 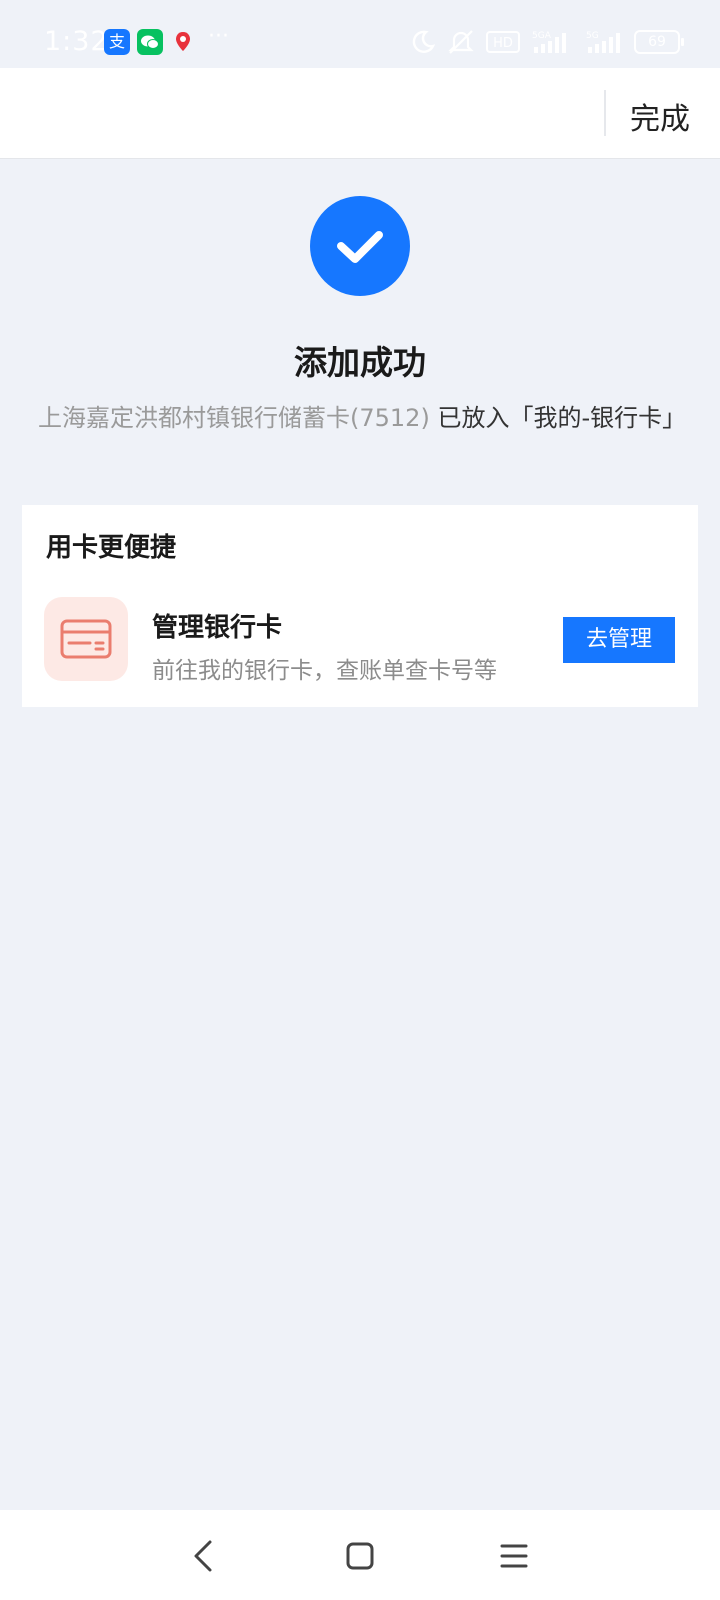 What do you see at coordinates (217, 628) in the screenshot?
I see `feature-title: 管理银行卡` at bounding box center [217, 628].